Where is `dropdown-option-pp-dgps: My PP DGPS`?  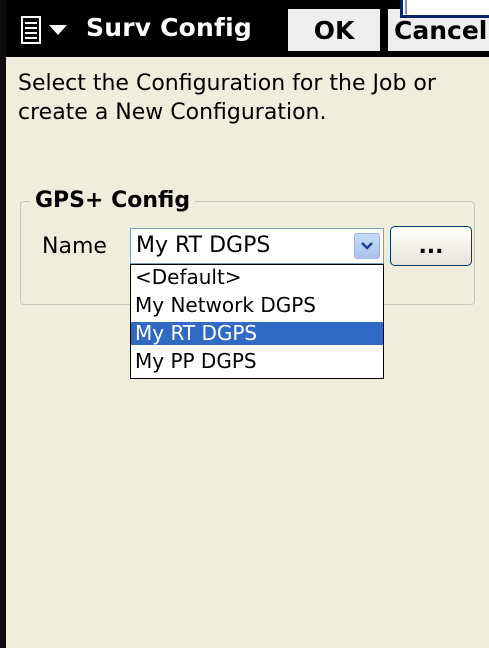 dropdown-option-pp-dgps: My PP DGPS is located at coordinates (257, 361).